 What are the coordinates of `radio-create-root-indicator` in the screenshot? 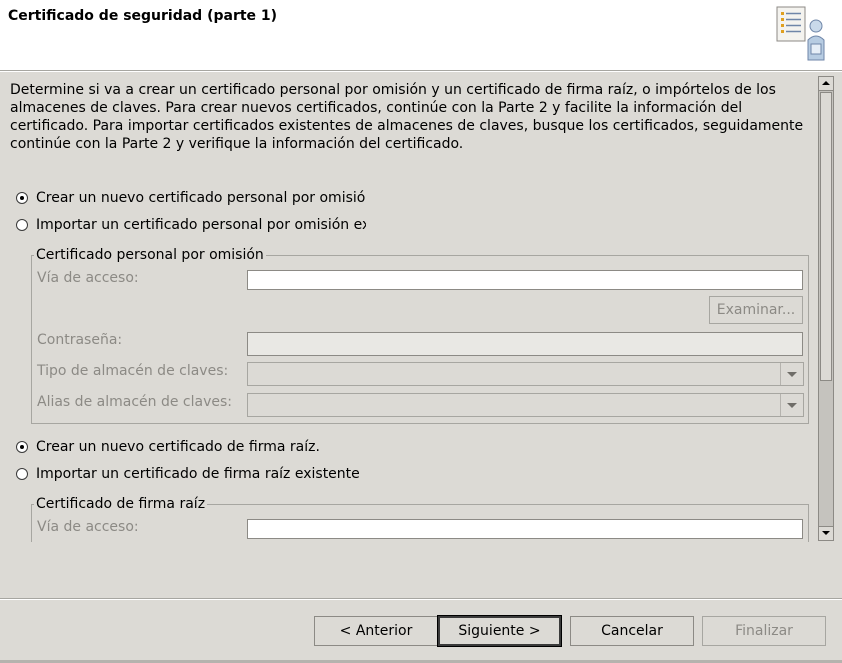 It's located at (22, 447).